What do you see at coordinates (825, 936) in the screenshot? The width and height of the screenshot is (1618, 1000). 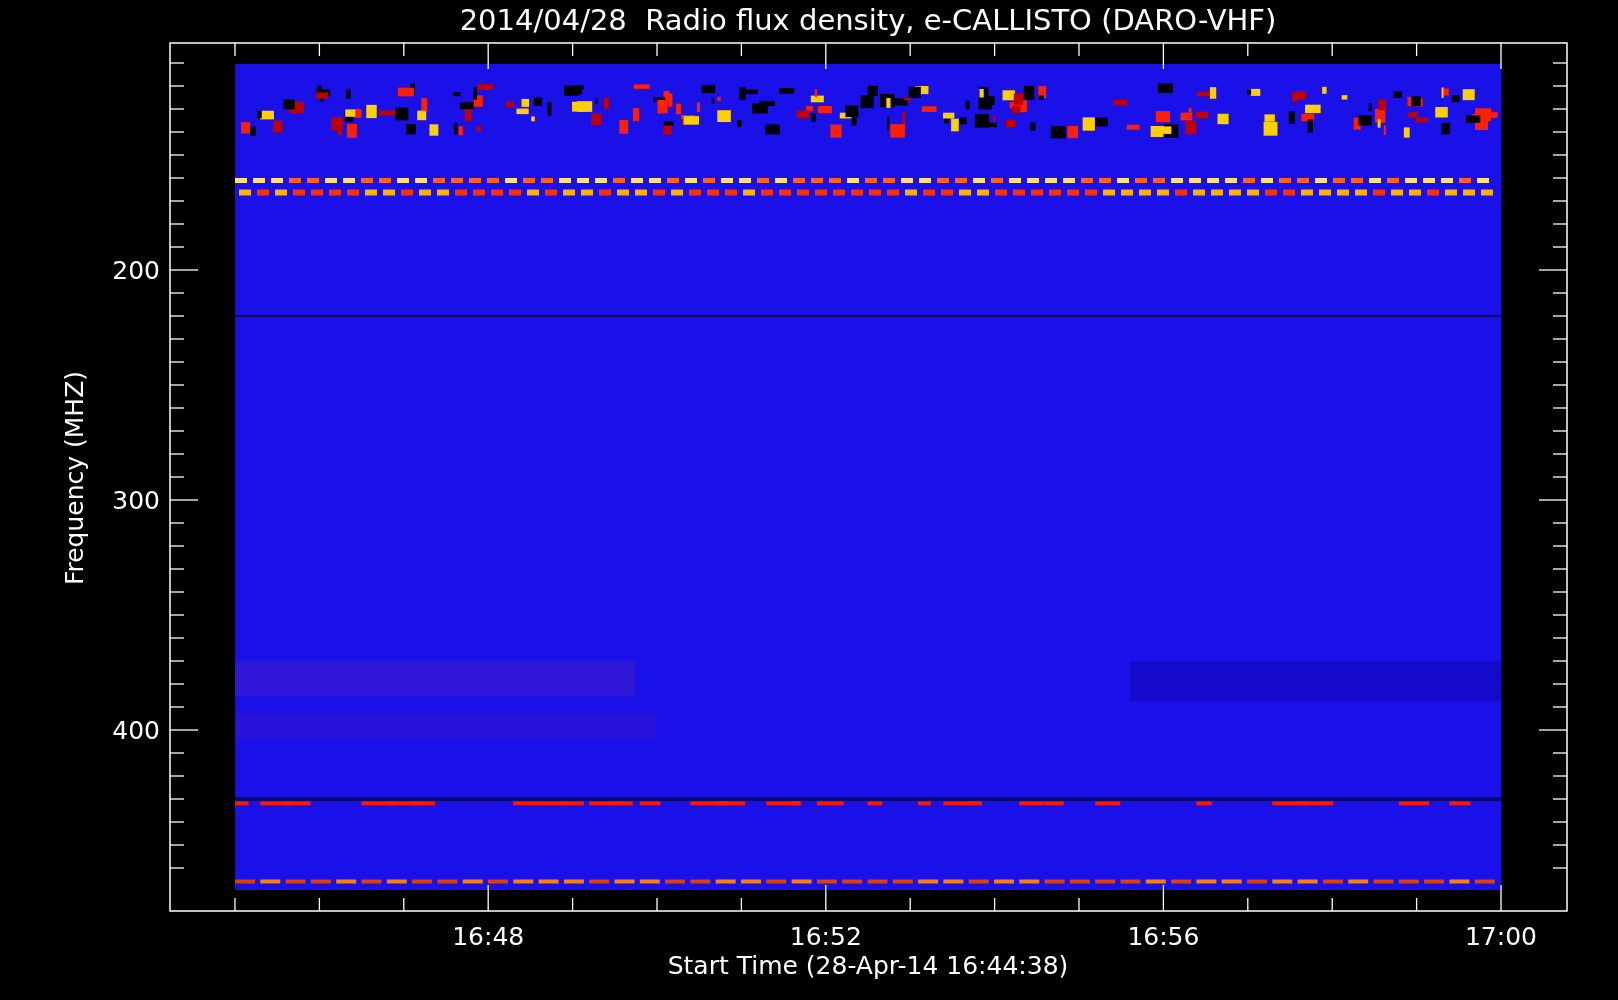 I see `x-tick-label: 16:52` at bounding box center [825, 936].